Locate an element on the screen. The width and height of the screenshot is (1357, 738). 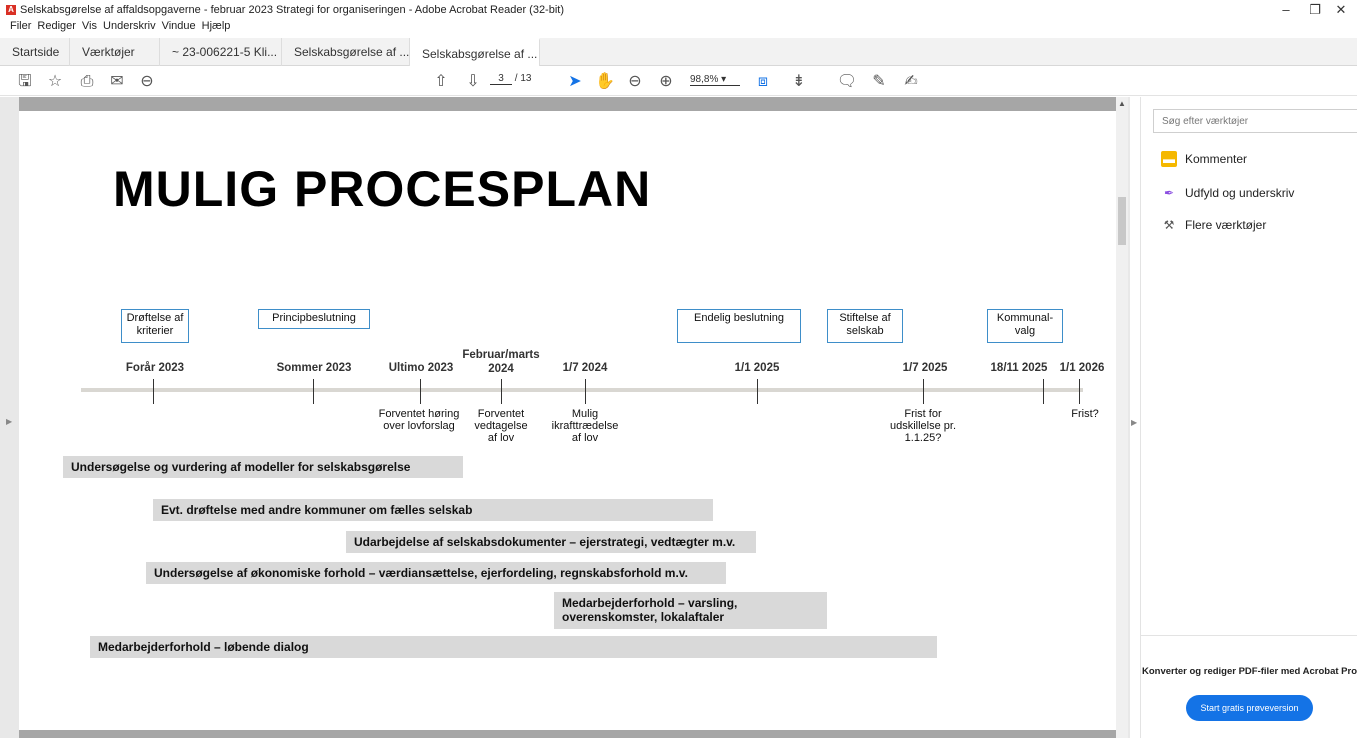
note-frist-udskillelse: Frist for udskillelse pr. 1.1.25? is located at coordinates (923, 426).